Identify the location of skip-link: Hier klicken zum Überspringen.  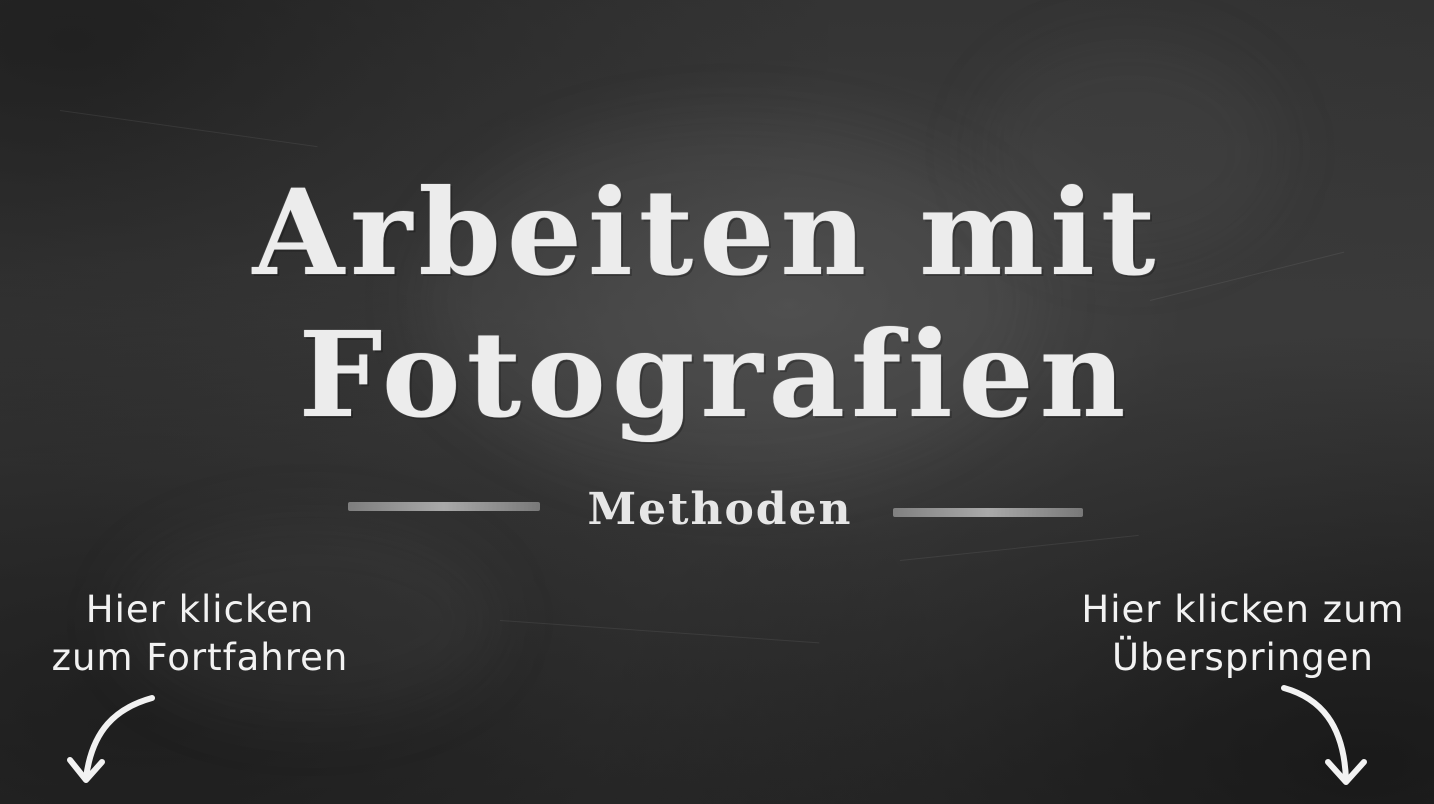
(1243, 634).